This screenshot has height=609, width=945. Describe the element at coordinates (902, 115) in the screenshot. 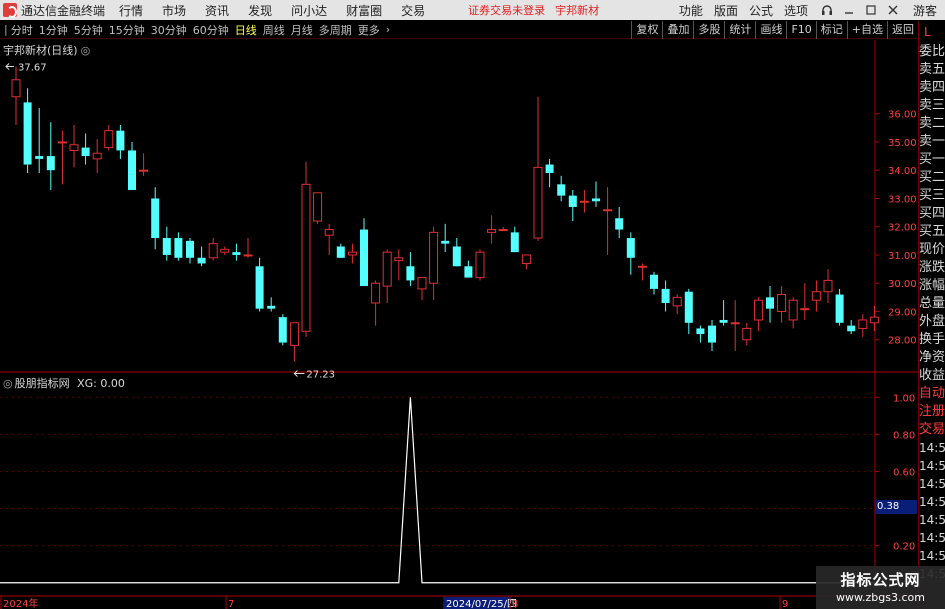

I see `y-tick-label: 36.00` at that location.